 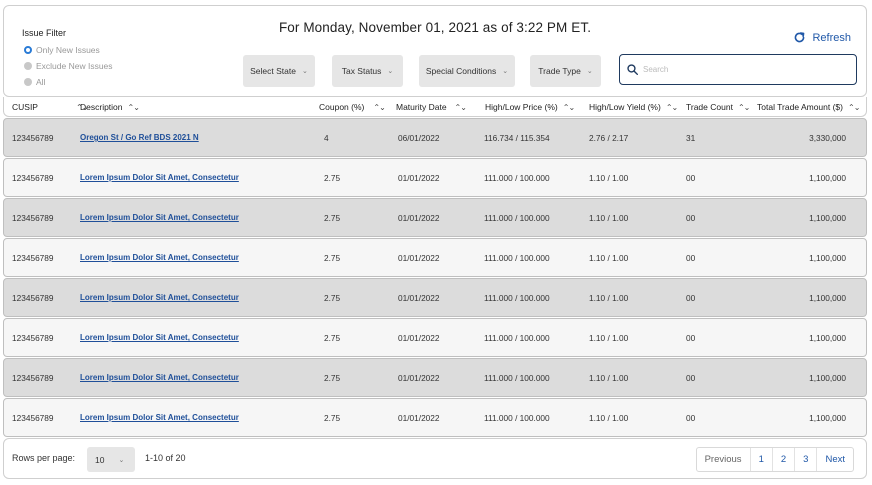 I want to click on radio-exclude-new-issues: Exclude New Issues, so click(x=68, y=66).